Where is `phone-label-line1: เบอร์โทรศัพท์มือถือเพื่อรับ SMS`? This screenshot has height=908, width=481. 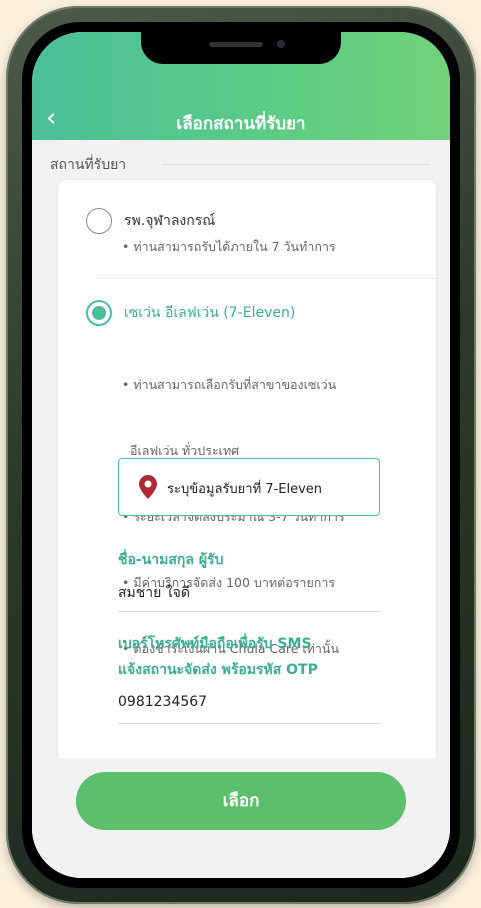 phone-label-line1: เบอร์โทรศัพท์มือถือเพื่อรับ SMS is located at coordinates (215, 644).